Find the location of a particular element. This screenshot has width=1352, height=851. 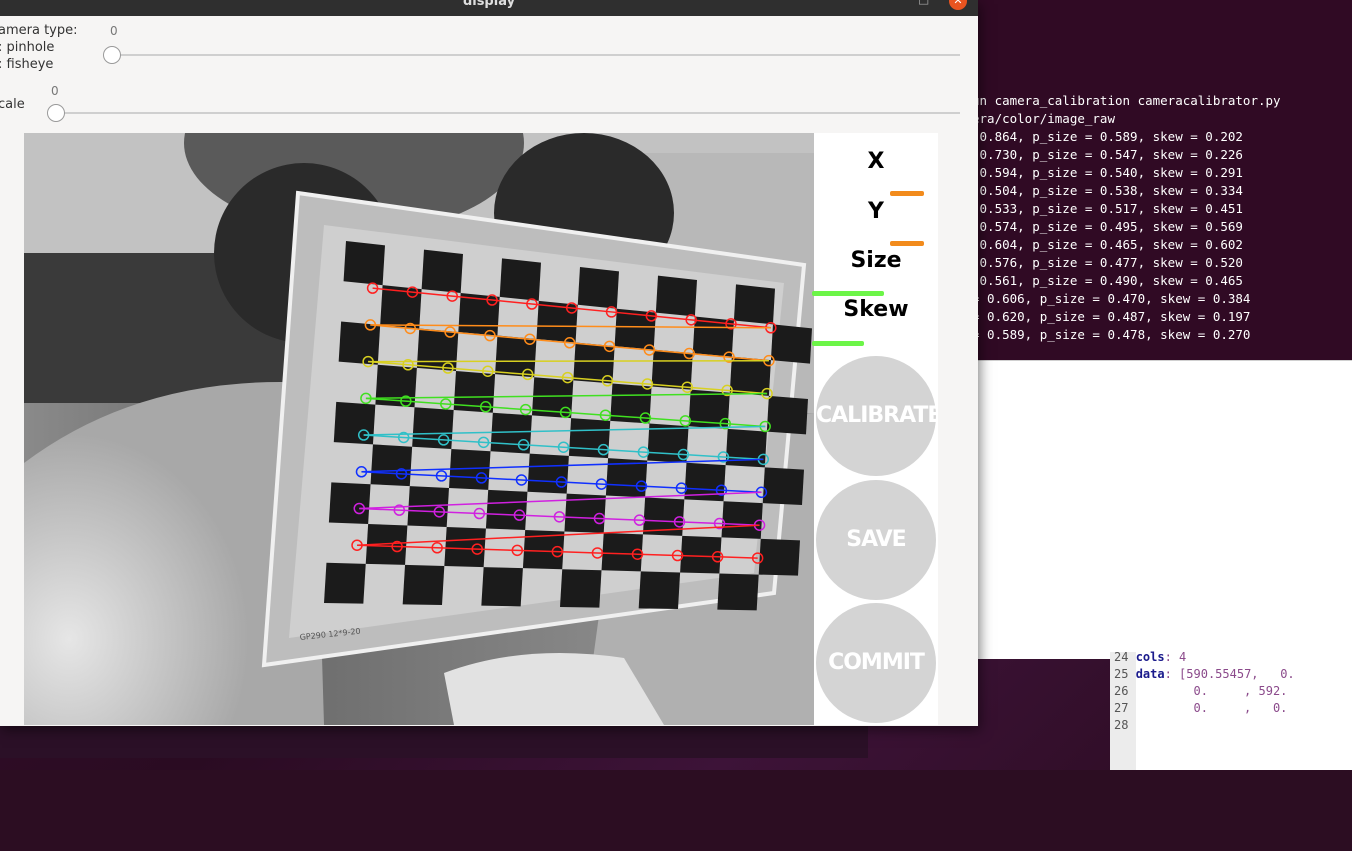

metric-x-bar is located at coordinates (907, 193).